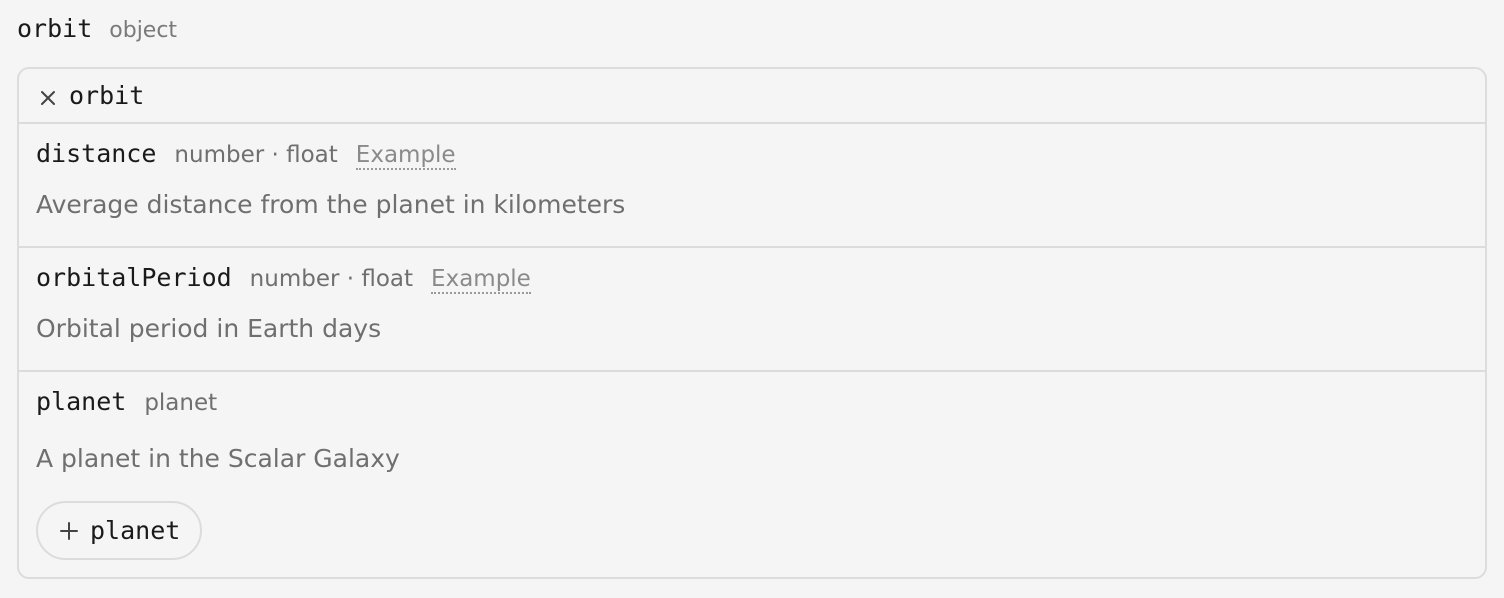  I want to click on property-name: planet, so click(81, 401).